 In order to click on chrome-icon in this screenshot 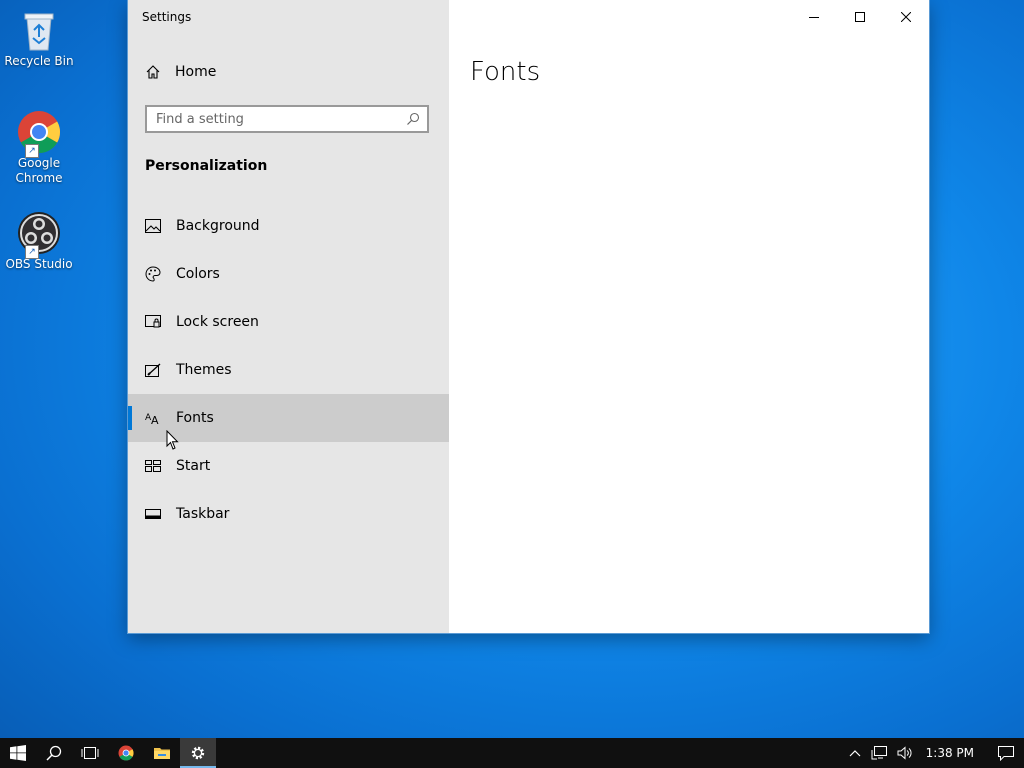, I will do `click(126, 753)`.